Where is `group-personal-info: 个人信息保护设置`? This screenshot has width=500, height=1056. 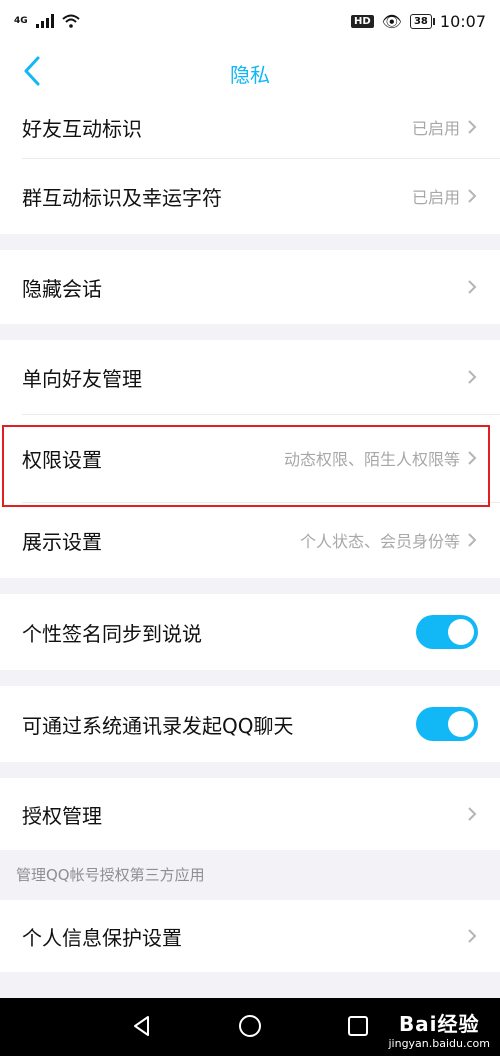 group-personal-info: 个人信息保护设置 is located at coordinates (250, 936).